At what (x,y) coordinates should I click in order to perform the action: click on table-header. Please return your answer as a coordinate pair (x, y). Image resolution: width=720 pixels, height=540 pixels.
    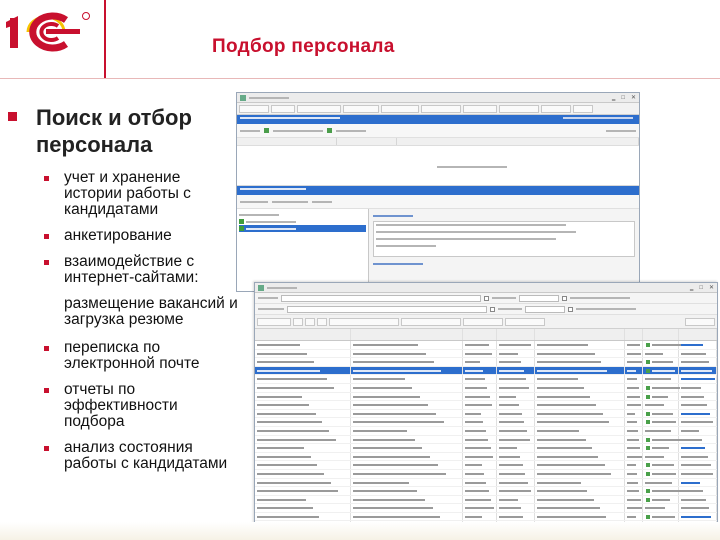
    Looking at the image, I should click on (486, 335).